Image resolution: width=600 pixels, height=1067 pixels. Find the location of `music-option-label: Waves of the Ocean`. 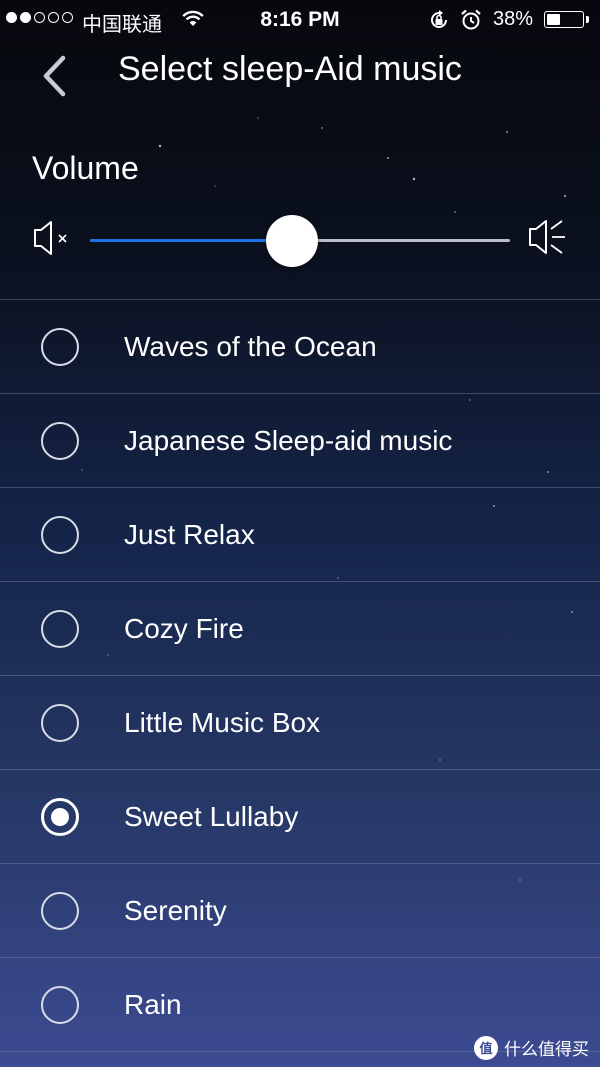

music-option-label: Waves of the Ocean is located at coordinates (250, 346).